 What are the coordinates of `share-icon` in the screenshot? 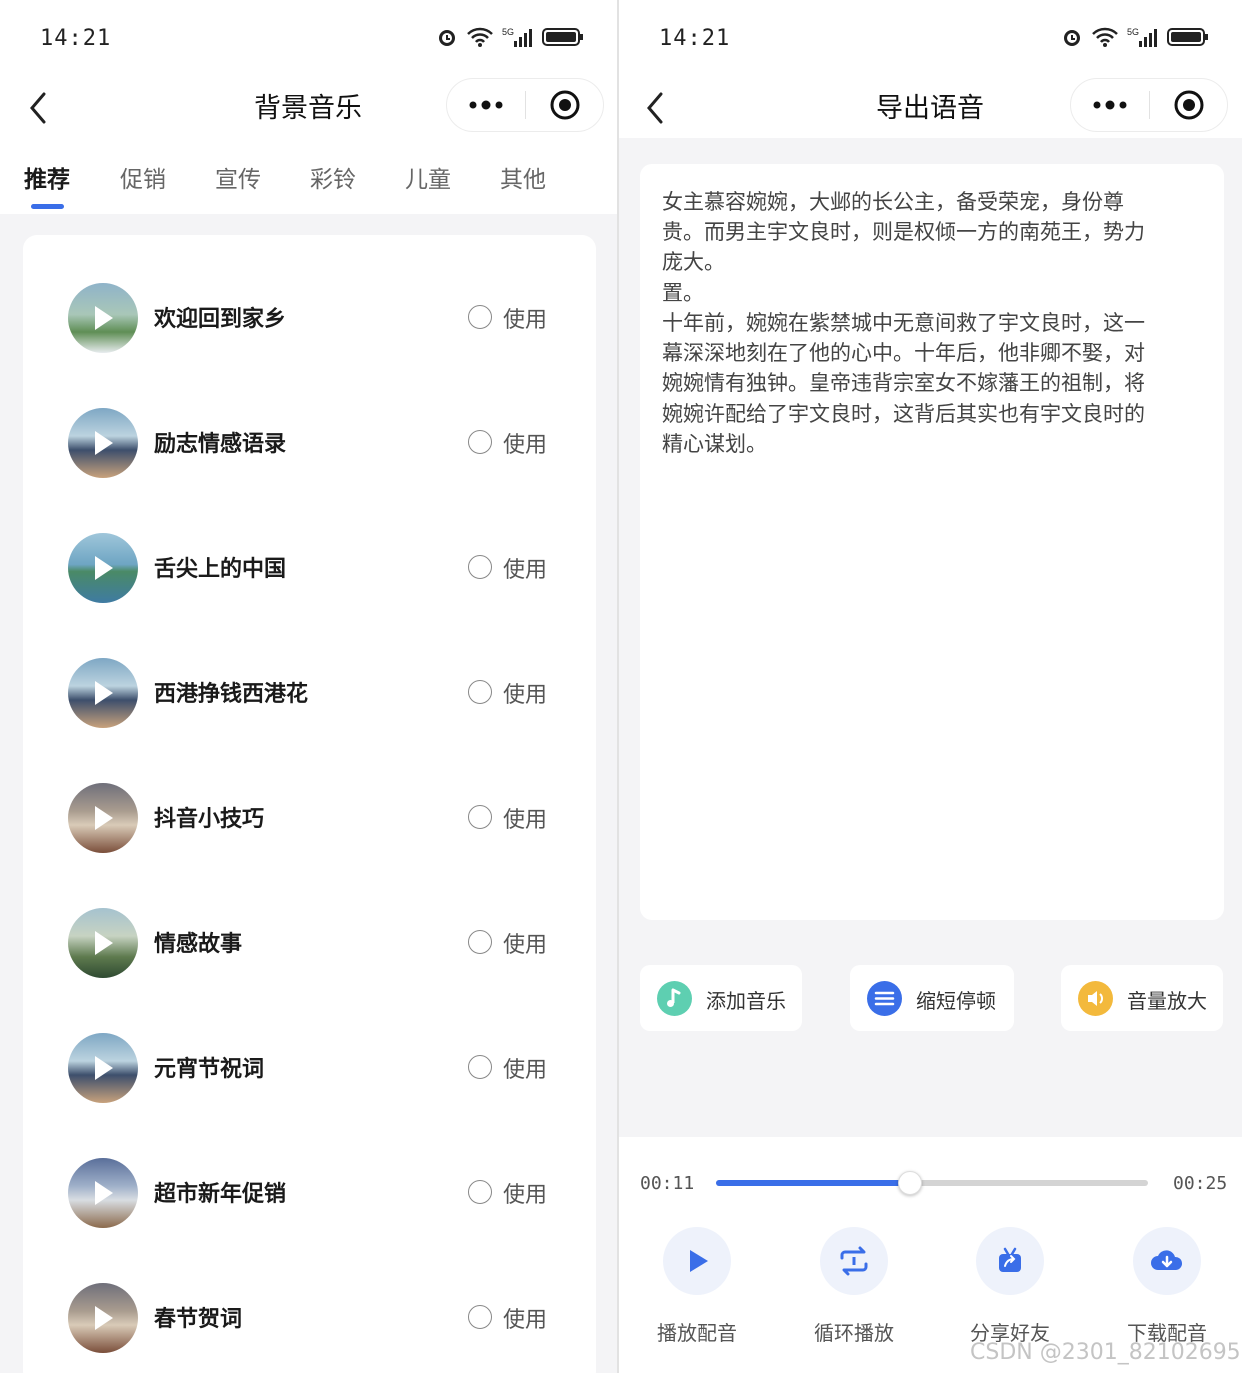 It's located at (1010, 1259).